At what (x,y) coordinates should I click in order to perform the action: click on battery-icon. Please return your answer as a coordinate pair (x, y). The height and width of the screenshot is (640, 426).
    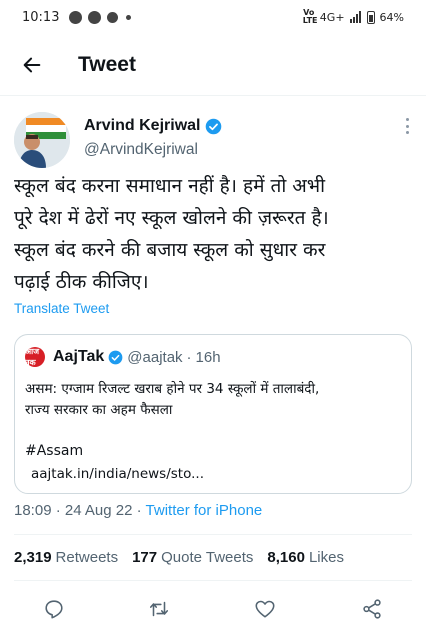
    Looking at the image, I should click on (370, 17).